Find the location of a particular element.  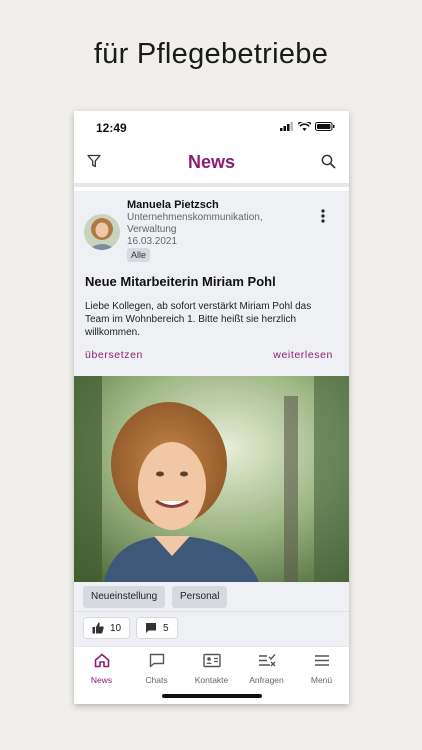

tab-menu: Menü is located at coordinates (321, 669).